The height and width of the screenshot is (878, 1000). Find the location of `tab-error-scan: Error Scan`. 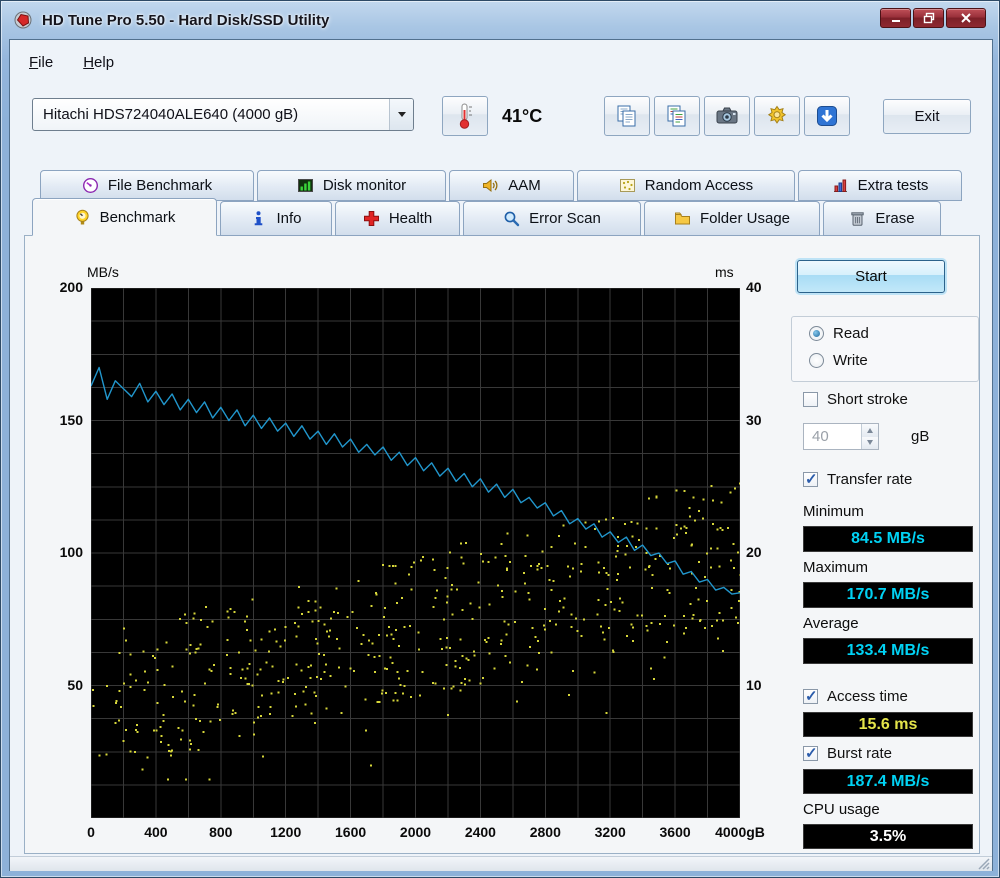

tab-error-scan: Error Scan is located at coordinates (552, 218).